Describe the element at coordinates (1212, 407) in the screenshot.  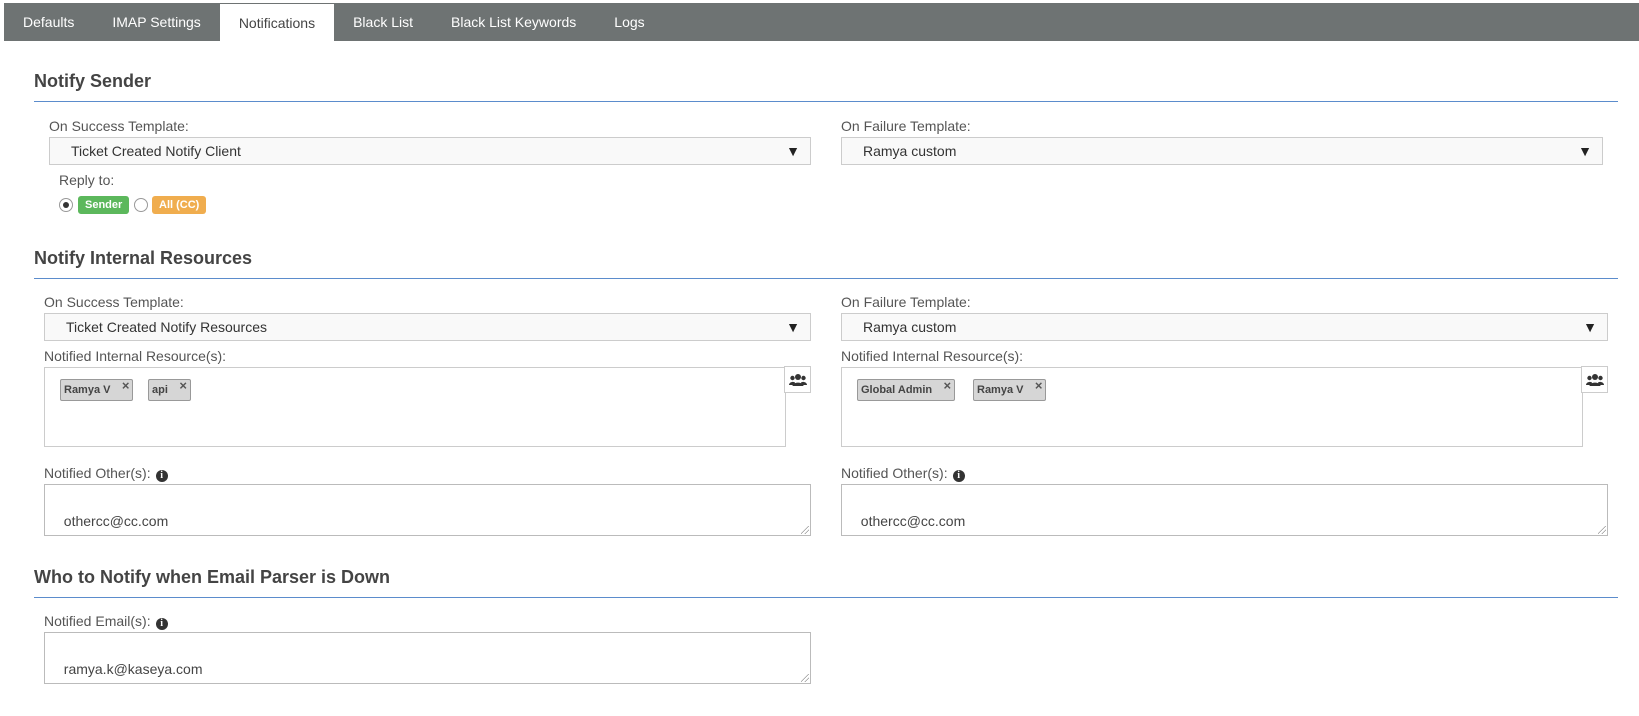
I see `internal-resources-input-right: Global Admin × Ramya V ×` at that location.